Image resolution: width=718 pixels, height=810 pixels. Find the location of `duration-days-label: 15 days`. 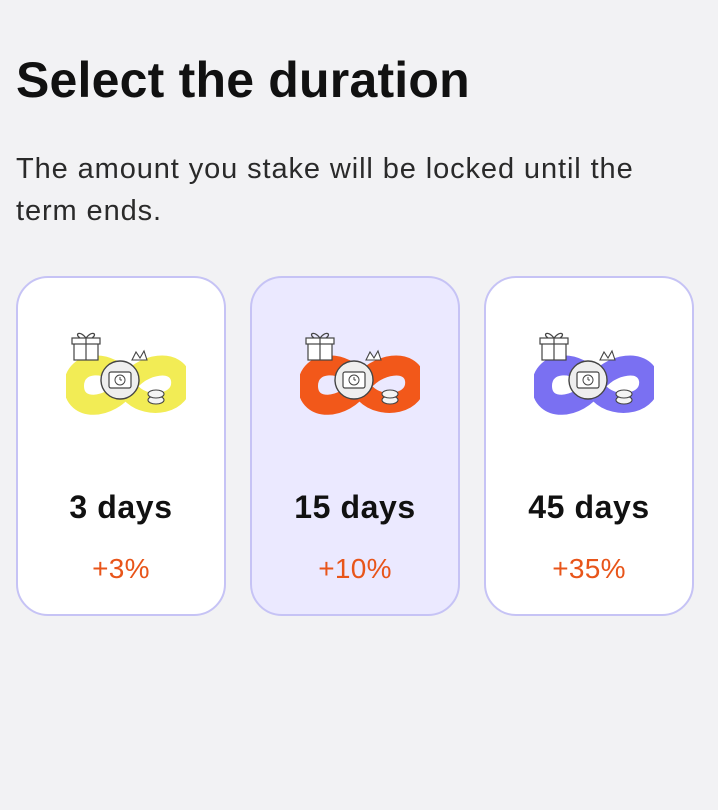

duration-days-label: 15 days is located at coordinates (355, 507).